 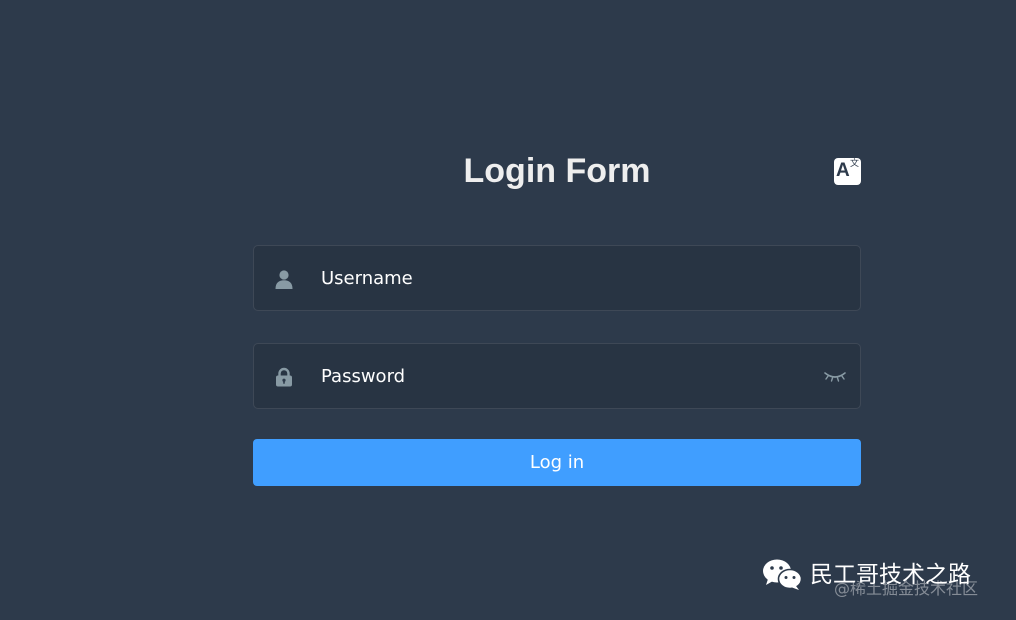 What do you see at coordinates (557, 462) in the screenshot?
I see `login-button: Log in` at bounding box center [557, 462].